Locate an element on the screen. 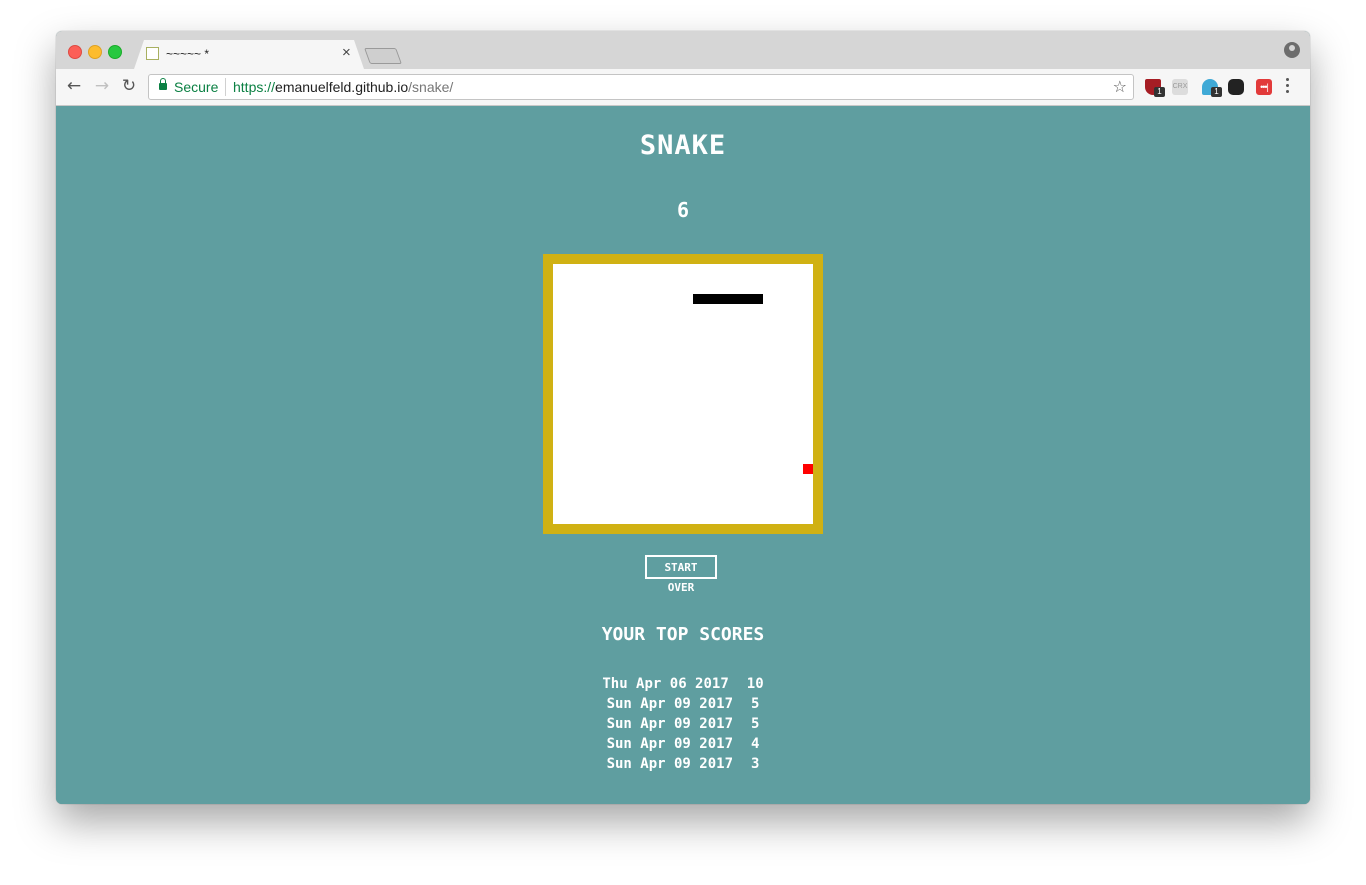 The height and width of the screenshot is (885, 1366). page-title: SNAKE is located at coordinates (683, 145).